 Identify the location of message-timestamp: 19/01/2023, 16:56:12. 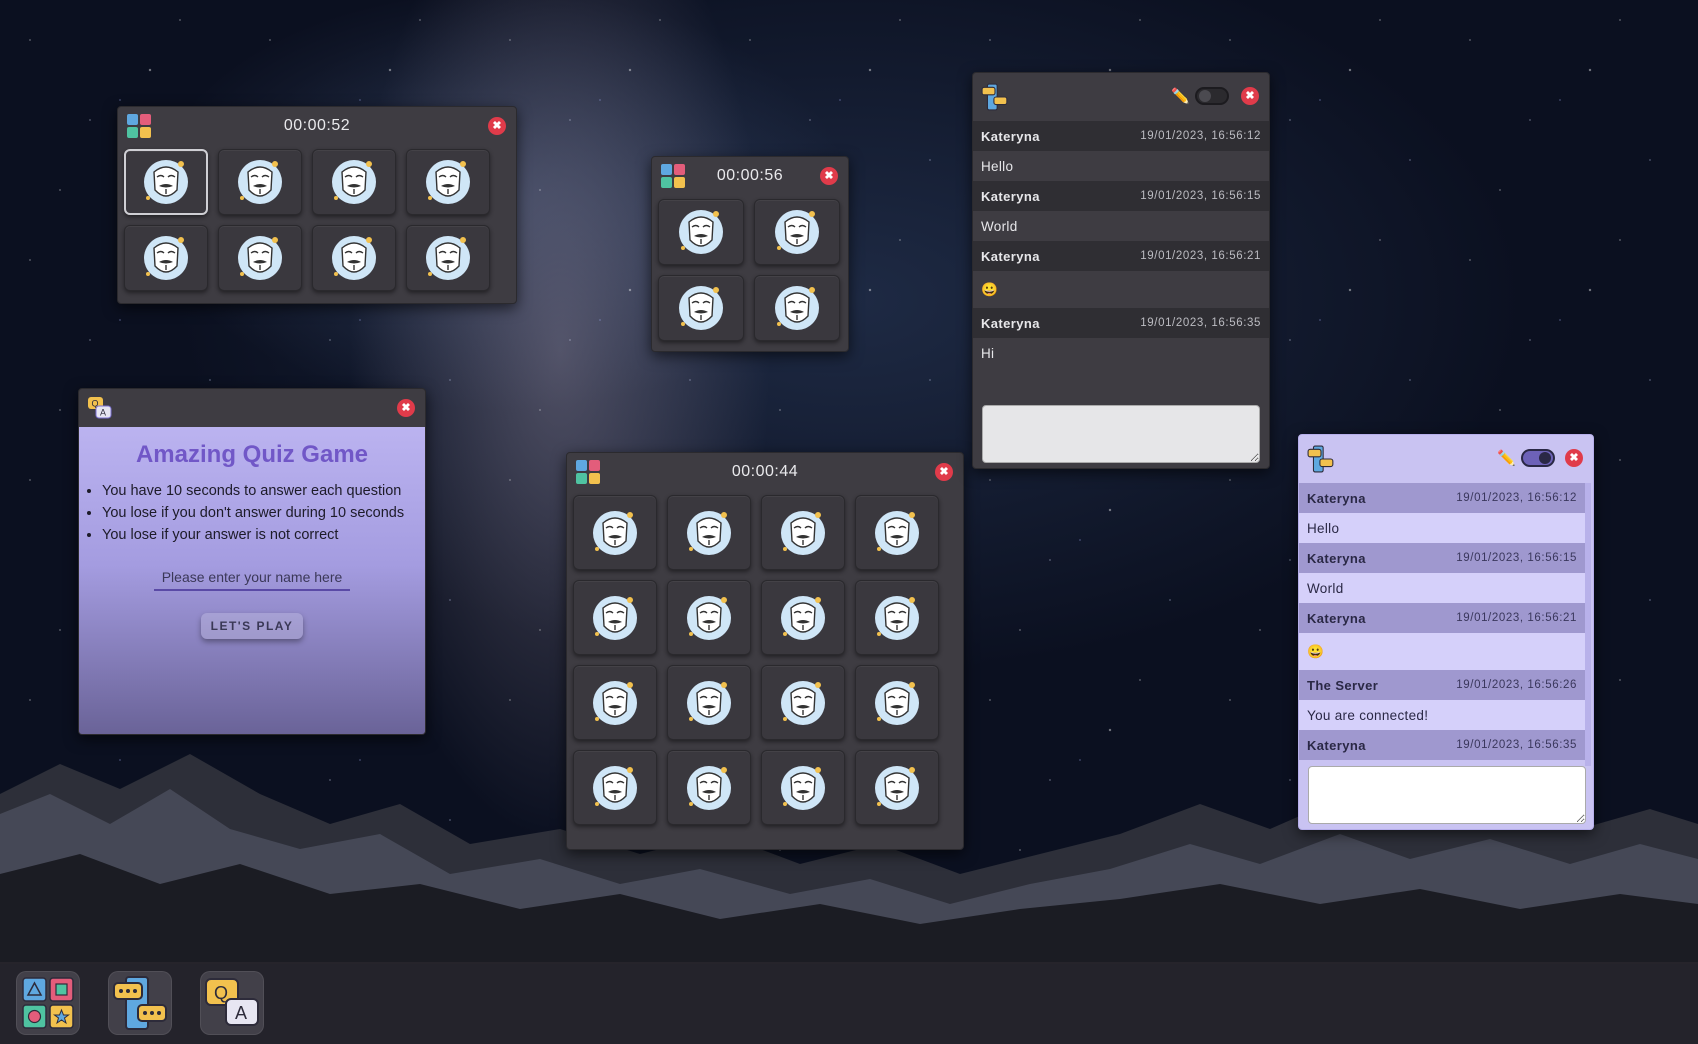
(1516, 498).